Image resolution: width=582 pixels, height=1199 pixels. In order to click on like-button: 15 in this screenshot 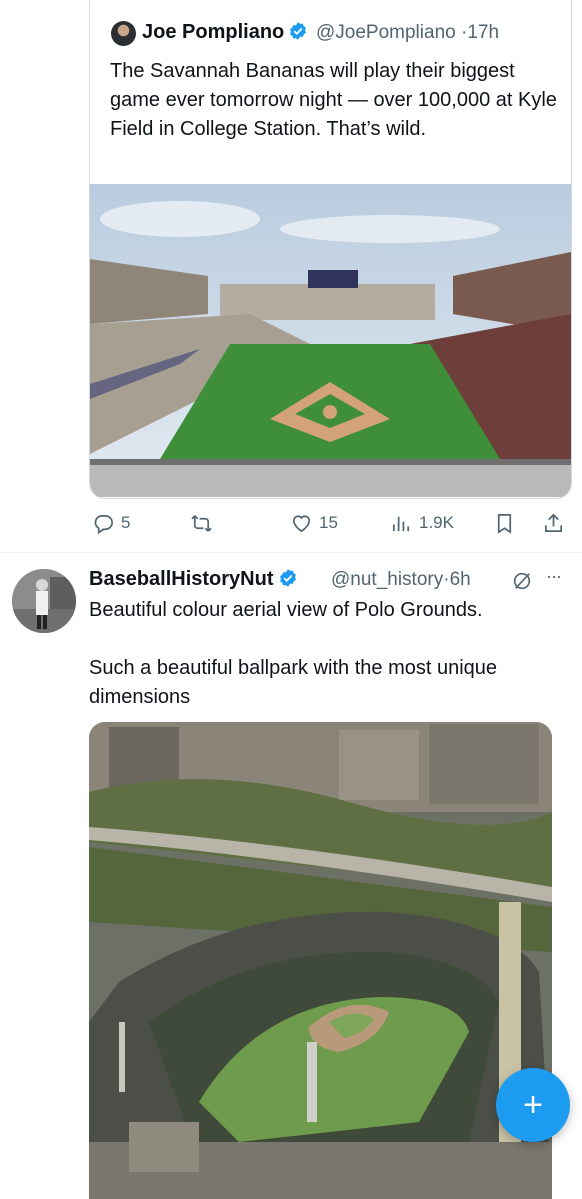, I will do `click(314, 523)`.